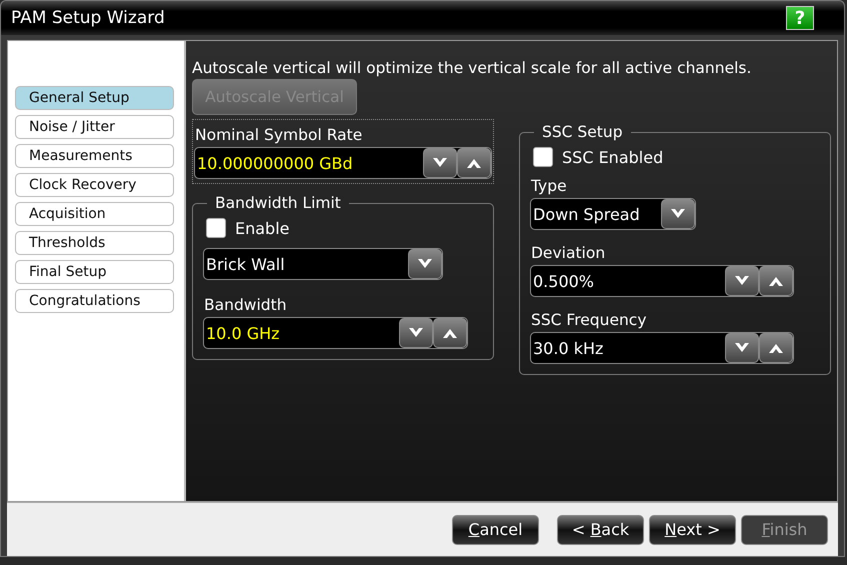  I want to click on group-title: SSC Setup, so click(582, 132).